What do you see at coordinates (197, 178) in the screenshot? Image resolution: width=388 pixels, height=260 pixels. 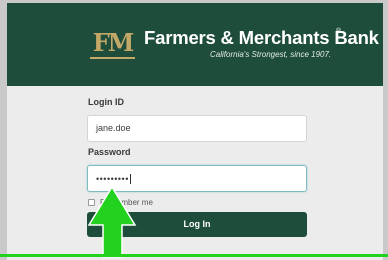 I see `password-input: •••••••••` at bounding box center [197, 178].